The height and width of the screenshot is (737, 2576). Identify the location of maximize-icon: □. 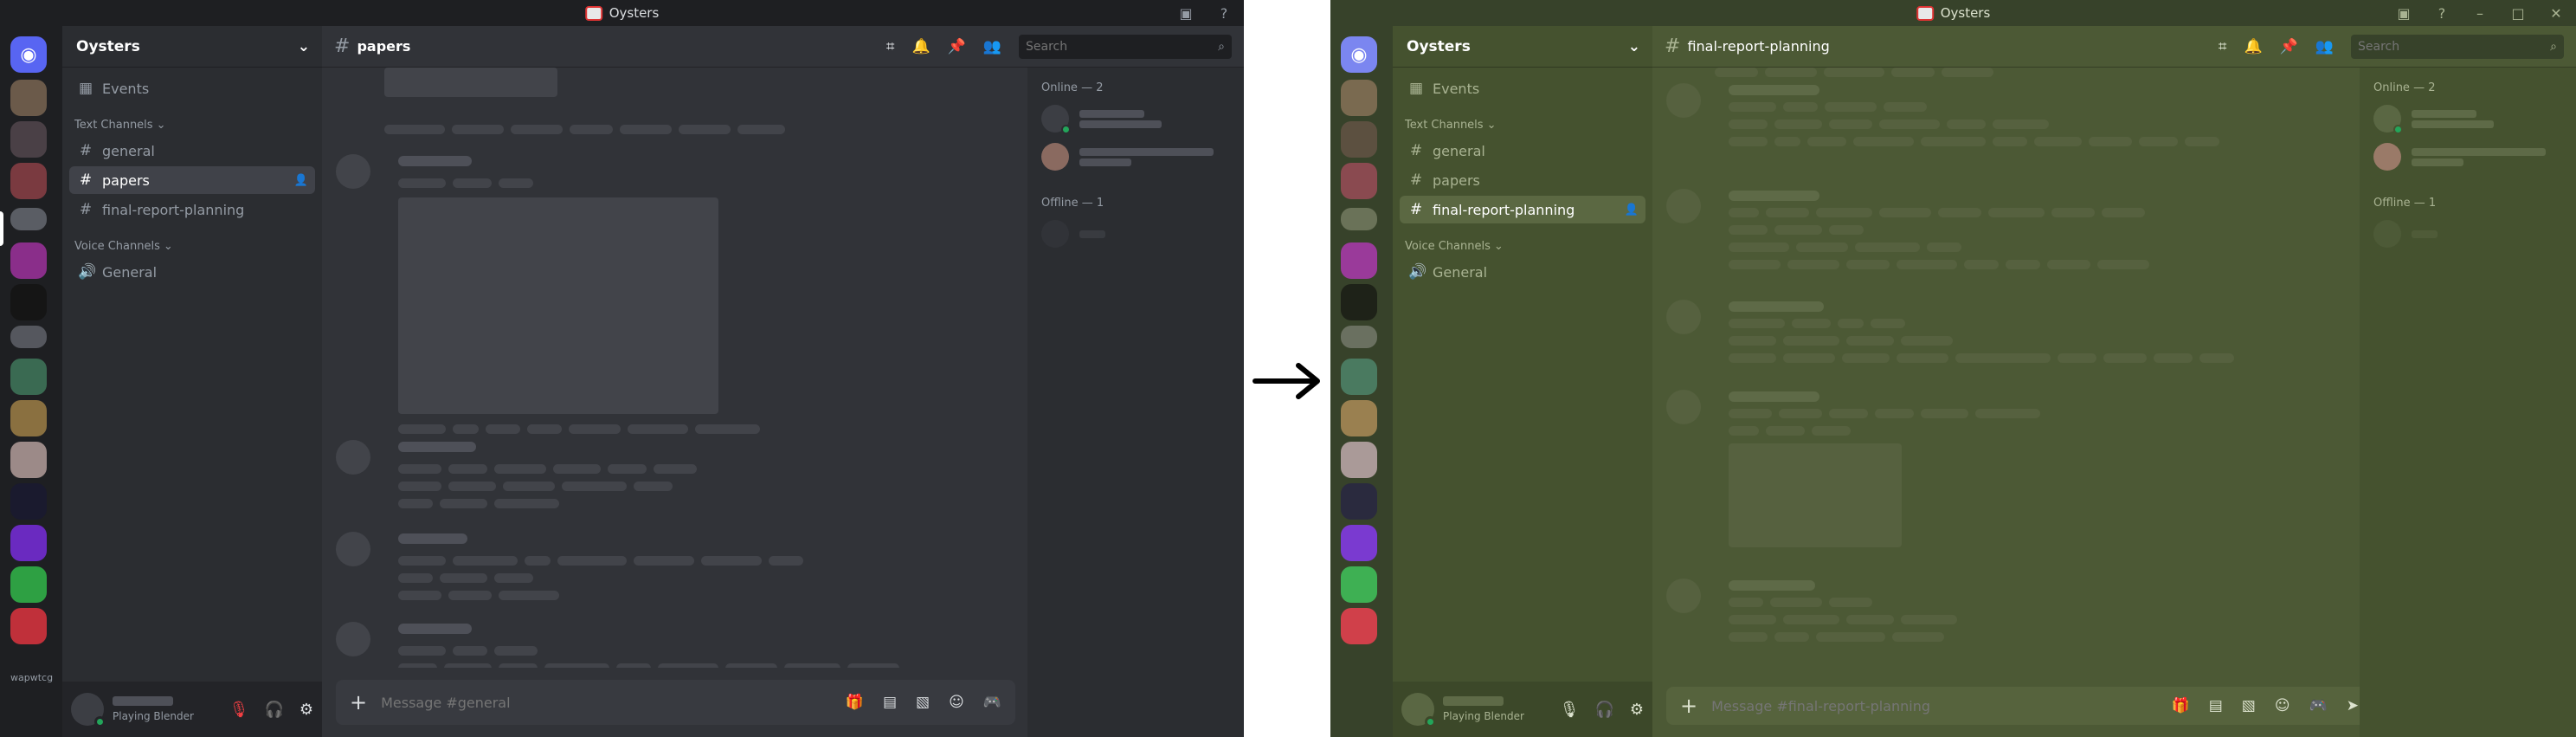
(2518, 13).